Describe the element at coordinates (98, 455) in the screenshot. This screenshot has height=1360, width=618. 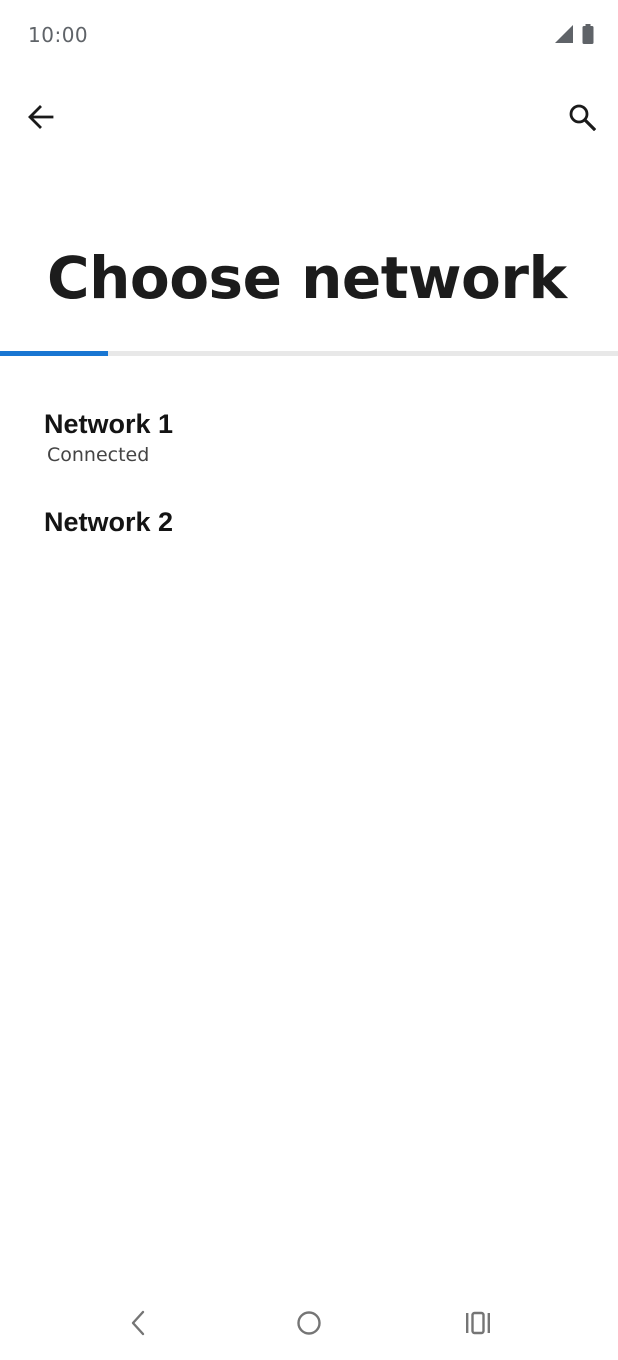
I see `network-status: Connected` at that location.